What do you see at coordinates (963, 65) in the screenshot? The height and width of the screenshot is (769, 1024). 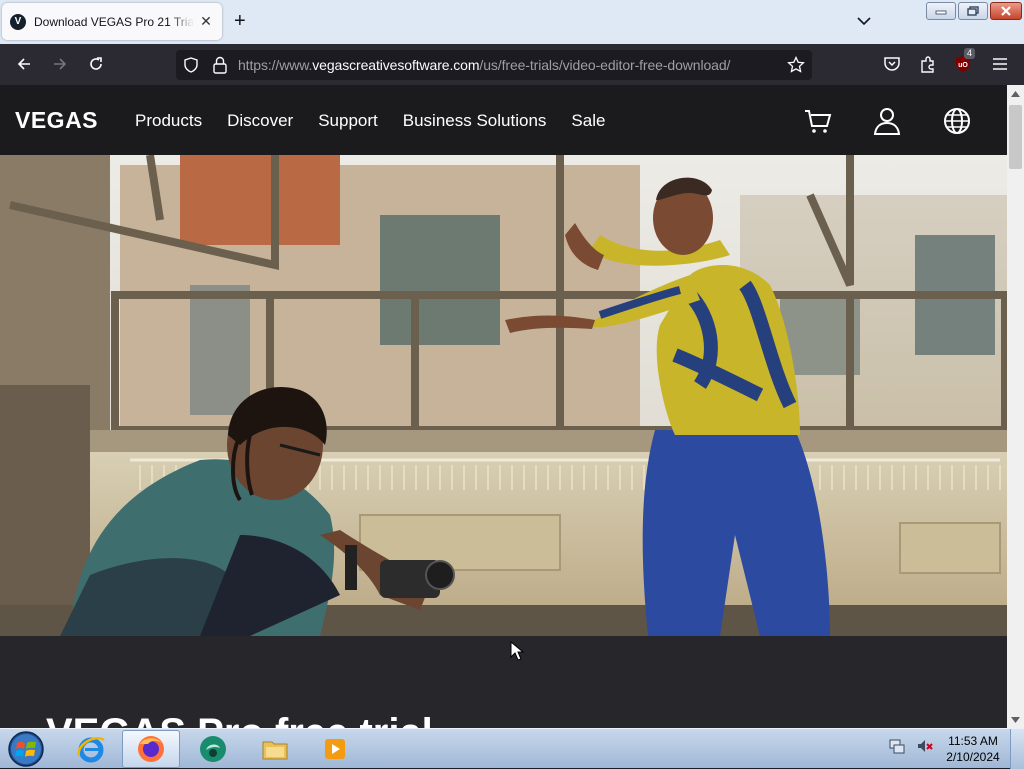 I see `svg-text: uO` at bounding box center [963, 65].